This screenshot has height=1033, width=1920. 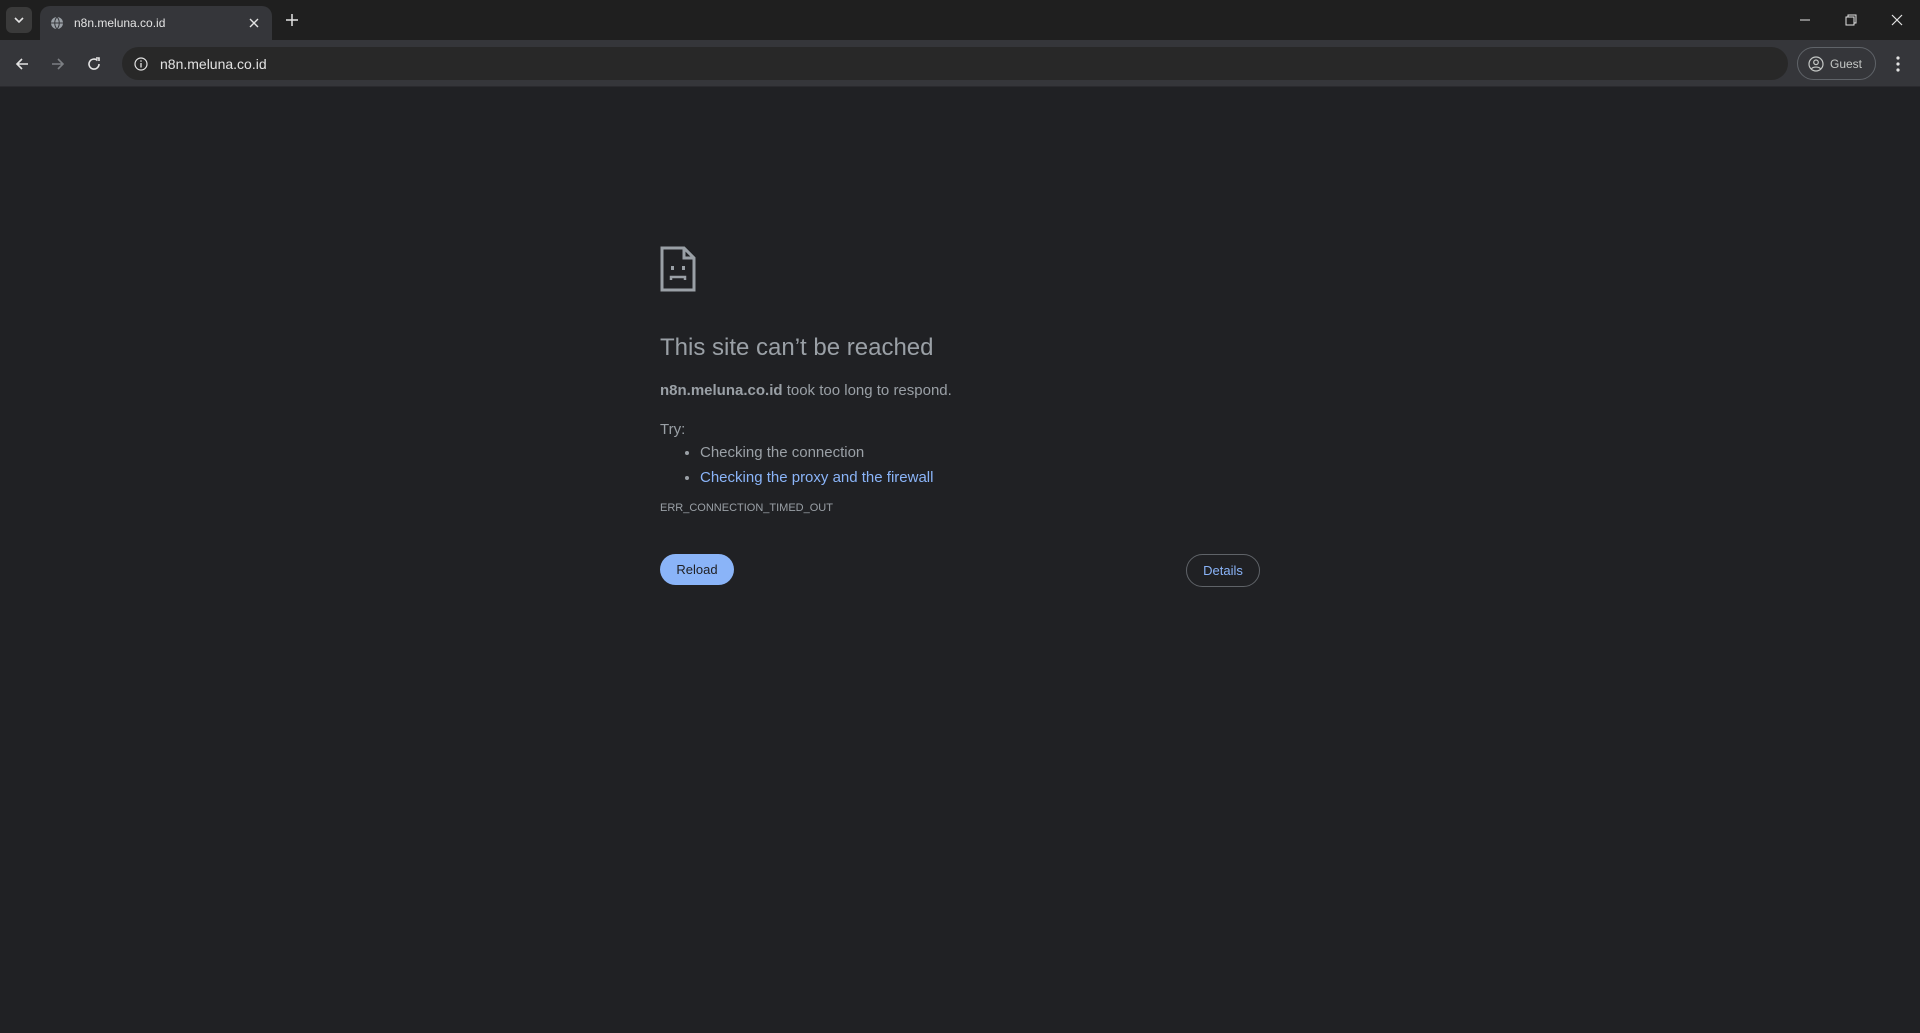 I want to click on reload-icon, so click(x=94, y=63).